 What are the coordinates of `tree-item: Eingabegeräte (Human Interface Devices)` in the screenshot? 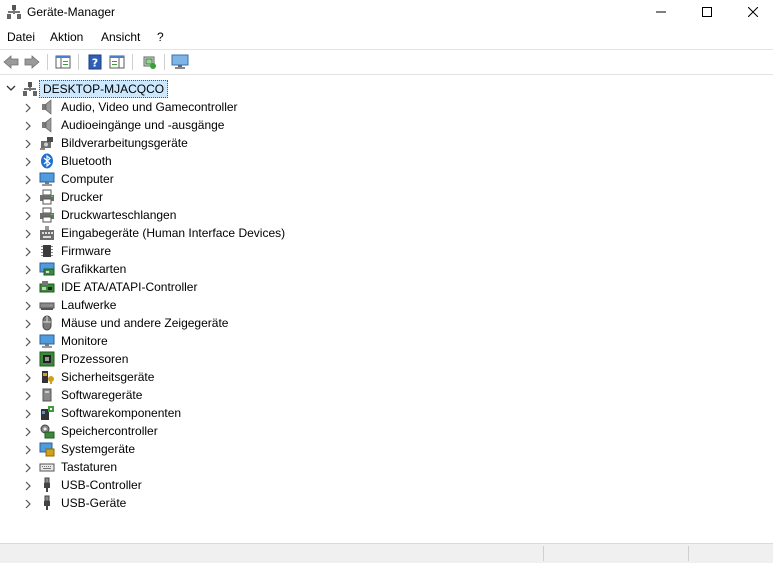 It's located at (386, 233).